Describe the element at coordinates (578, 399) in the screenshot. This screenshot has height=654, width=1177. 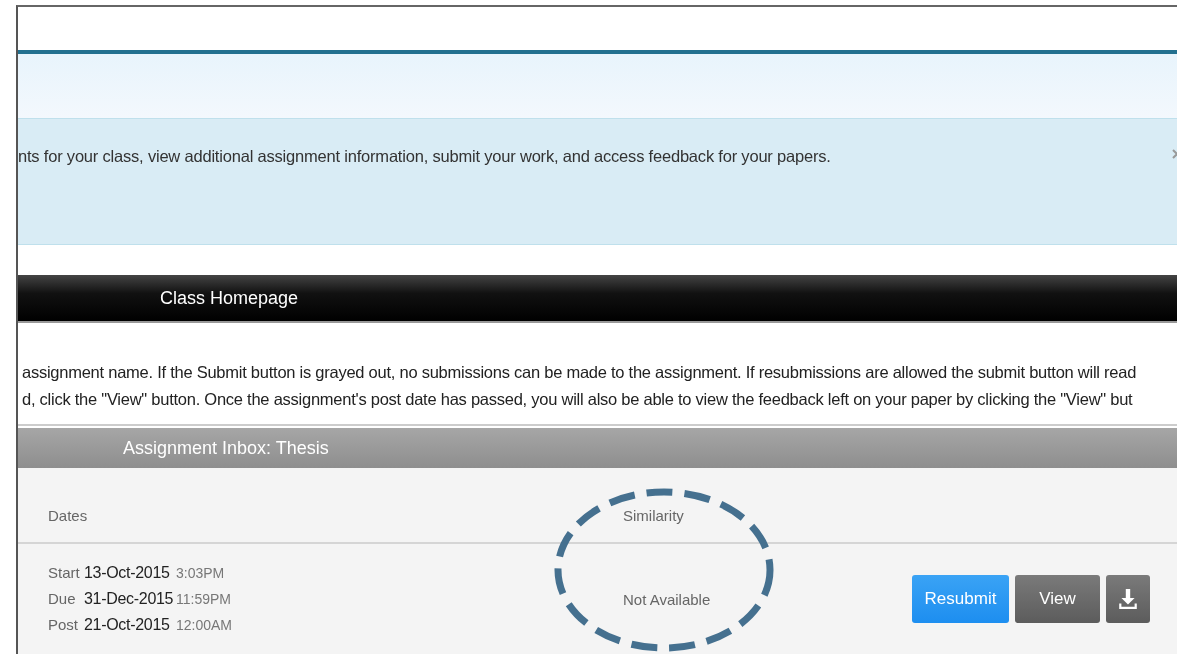
I see `instruction-text: d, click the "View" button. Once the assignment's post date has passed, you will also be able to view the feedback left on your paper by clicking the "View" but` at that location.